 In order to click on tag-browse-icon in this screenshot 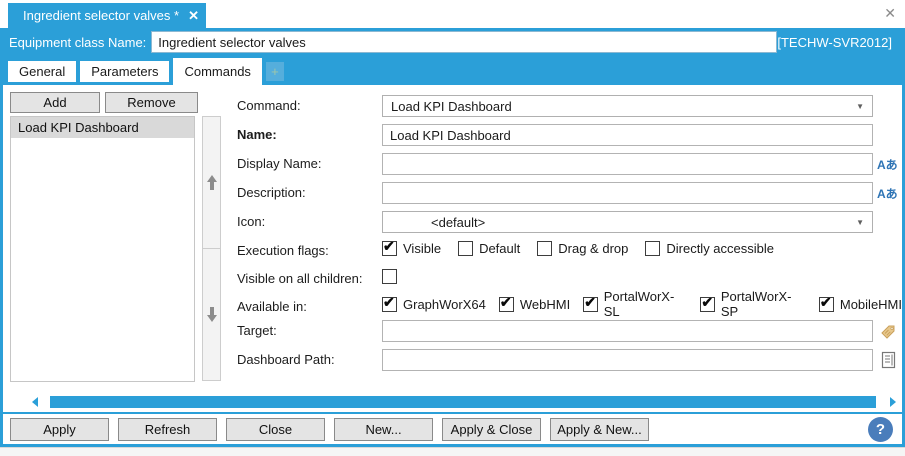, I will do `click(888, 331)`.